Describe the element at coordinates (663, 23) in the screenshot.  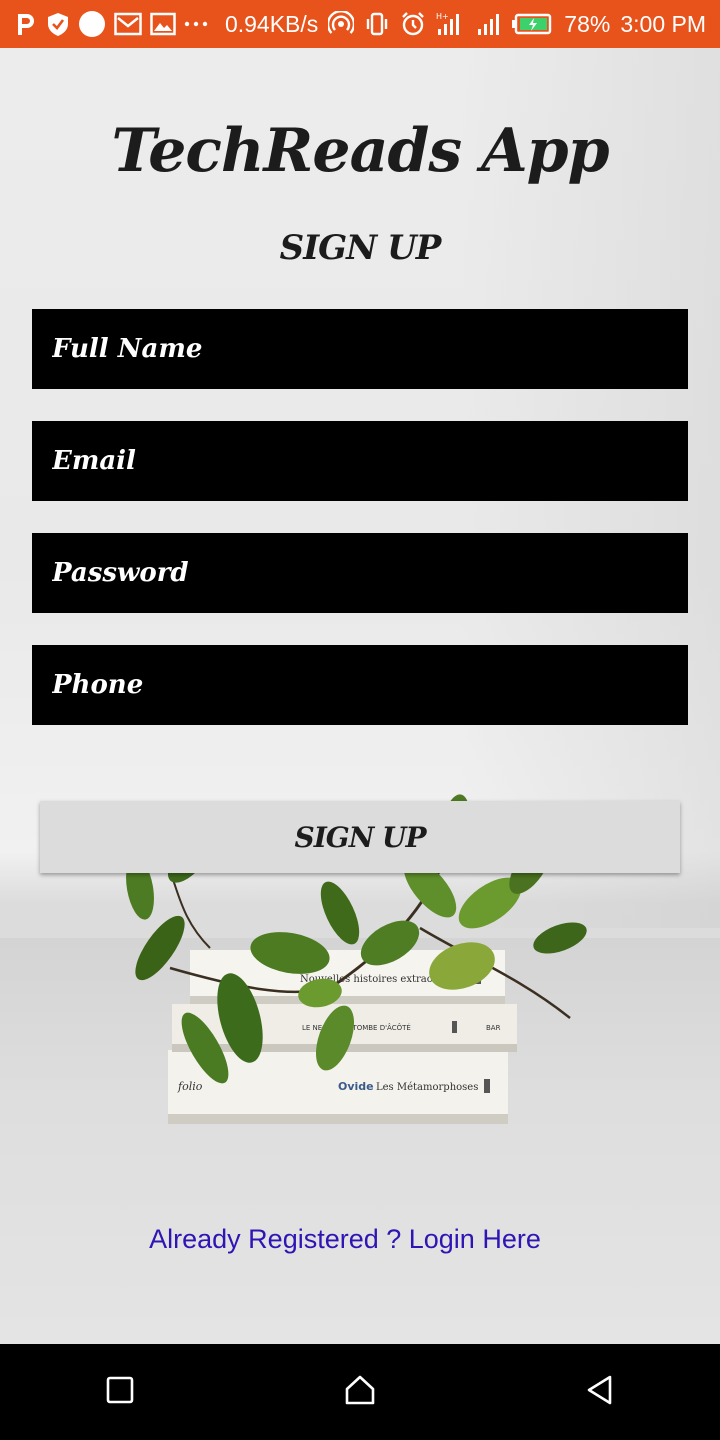
I see `clock: 3:00 PM` at that location.